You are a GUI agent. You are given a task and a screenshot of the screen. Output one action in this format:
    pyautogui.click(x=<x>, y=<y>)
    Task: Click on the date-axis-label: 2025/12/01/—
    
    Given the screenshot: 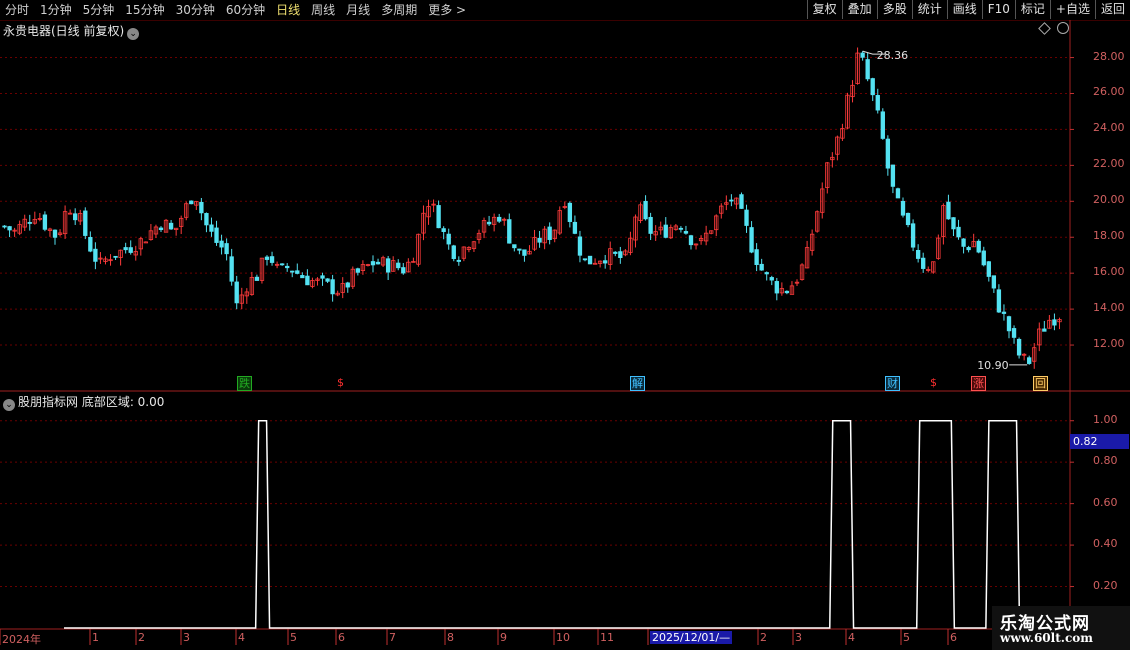 What is the action you would take?
    pyautogui.click(x=691, y=637)
    